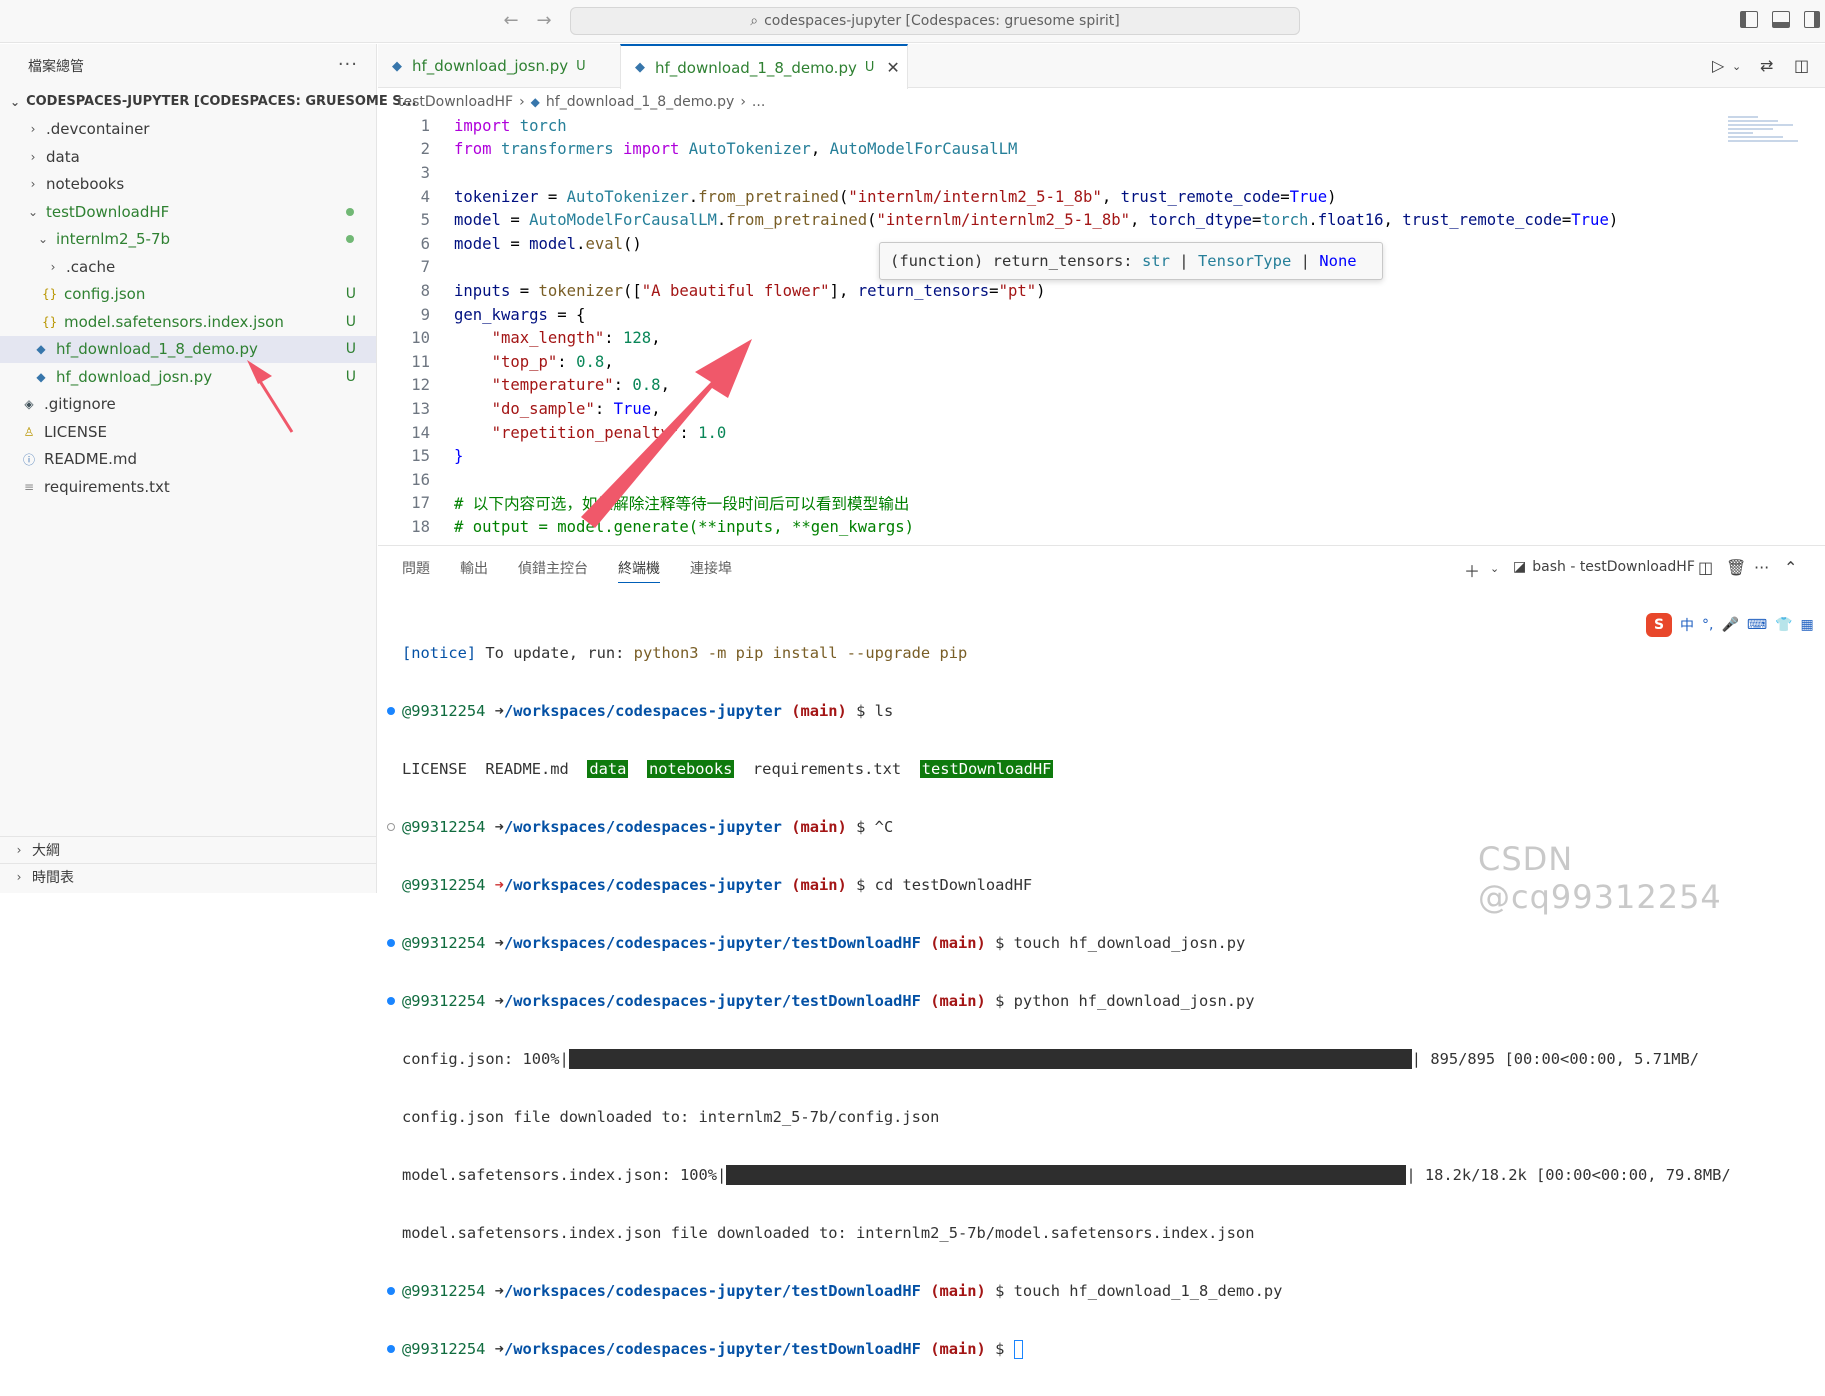 The width and height of the screenshot is (1825, 1396). What do you see at coordinates (188, 185) in the screenshot?
I see `tree-item-notebooks: › notebooks` at bounding box center [188, 185].